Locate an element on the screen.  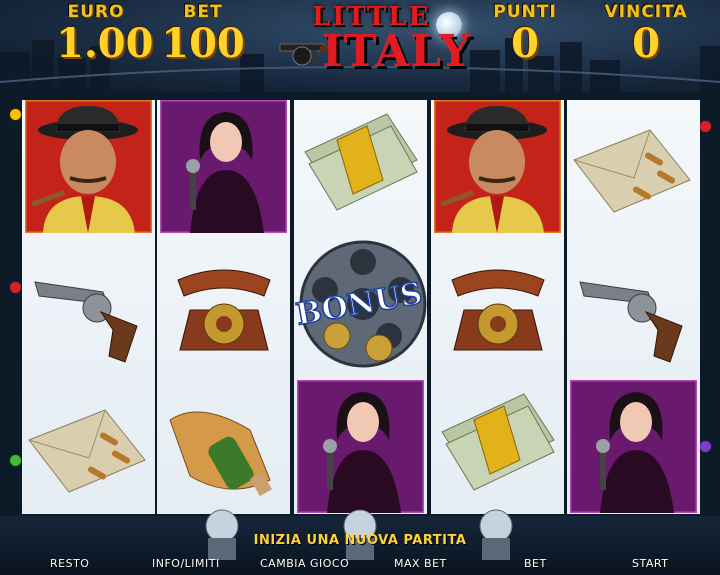
reel-3: BONUS is located at coordinates (360, 307).